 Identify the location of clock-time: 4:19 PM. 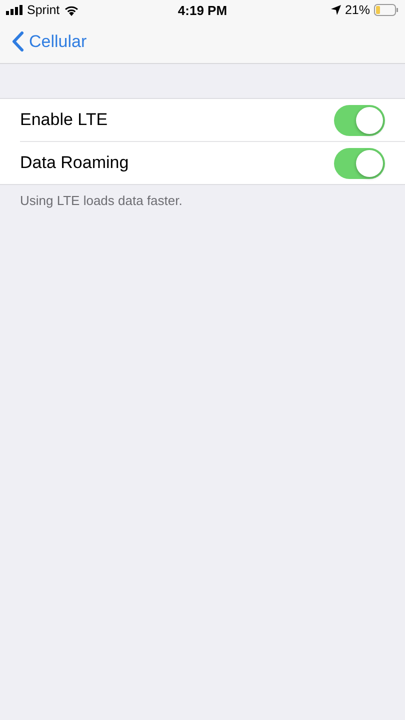
(203, 10).